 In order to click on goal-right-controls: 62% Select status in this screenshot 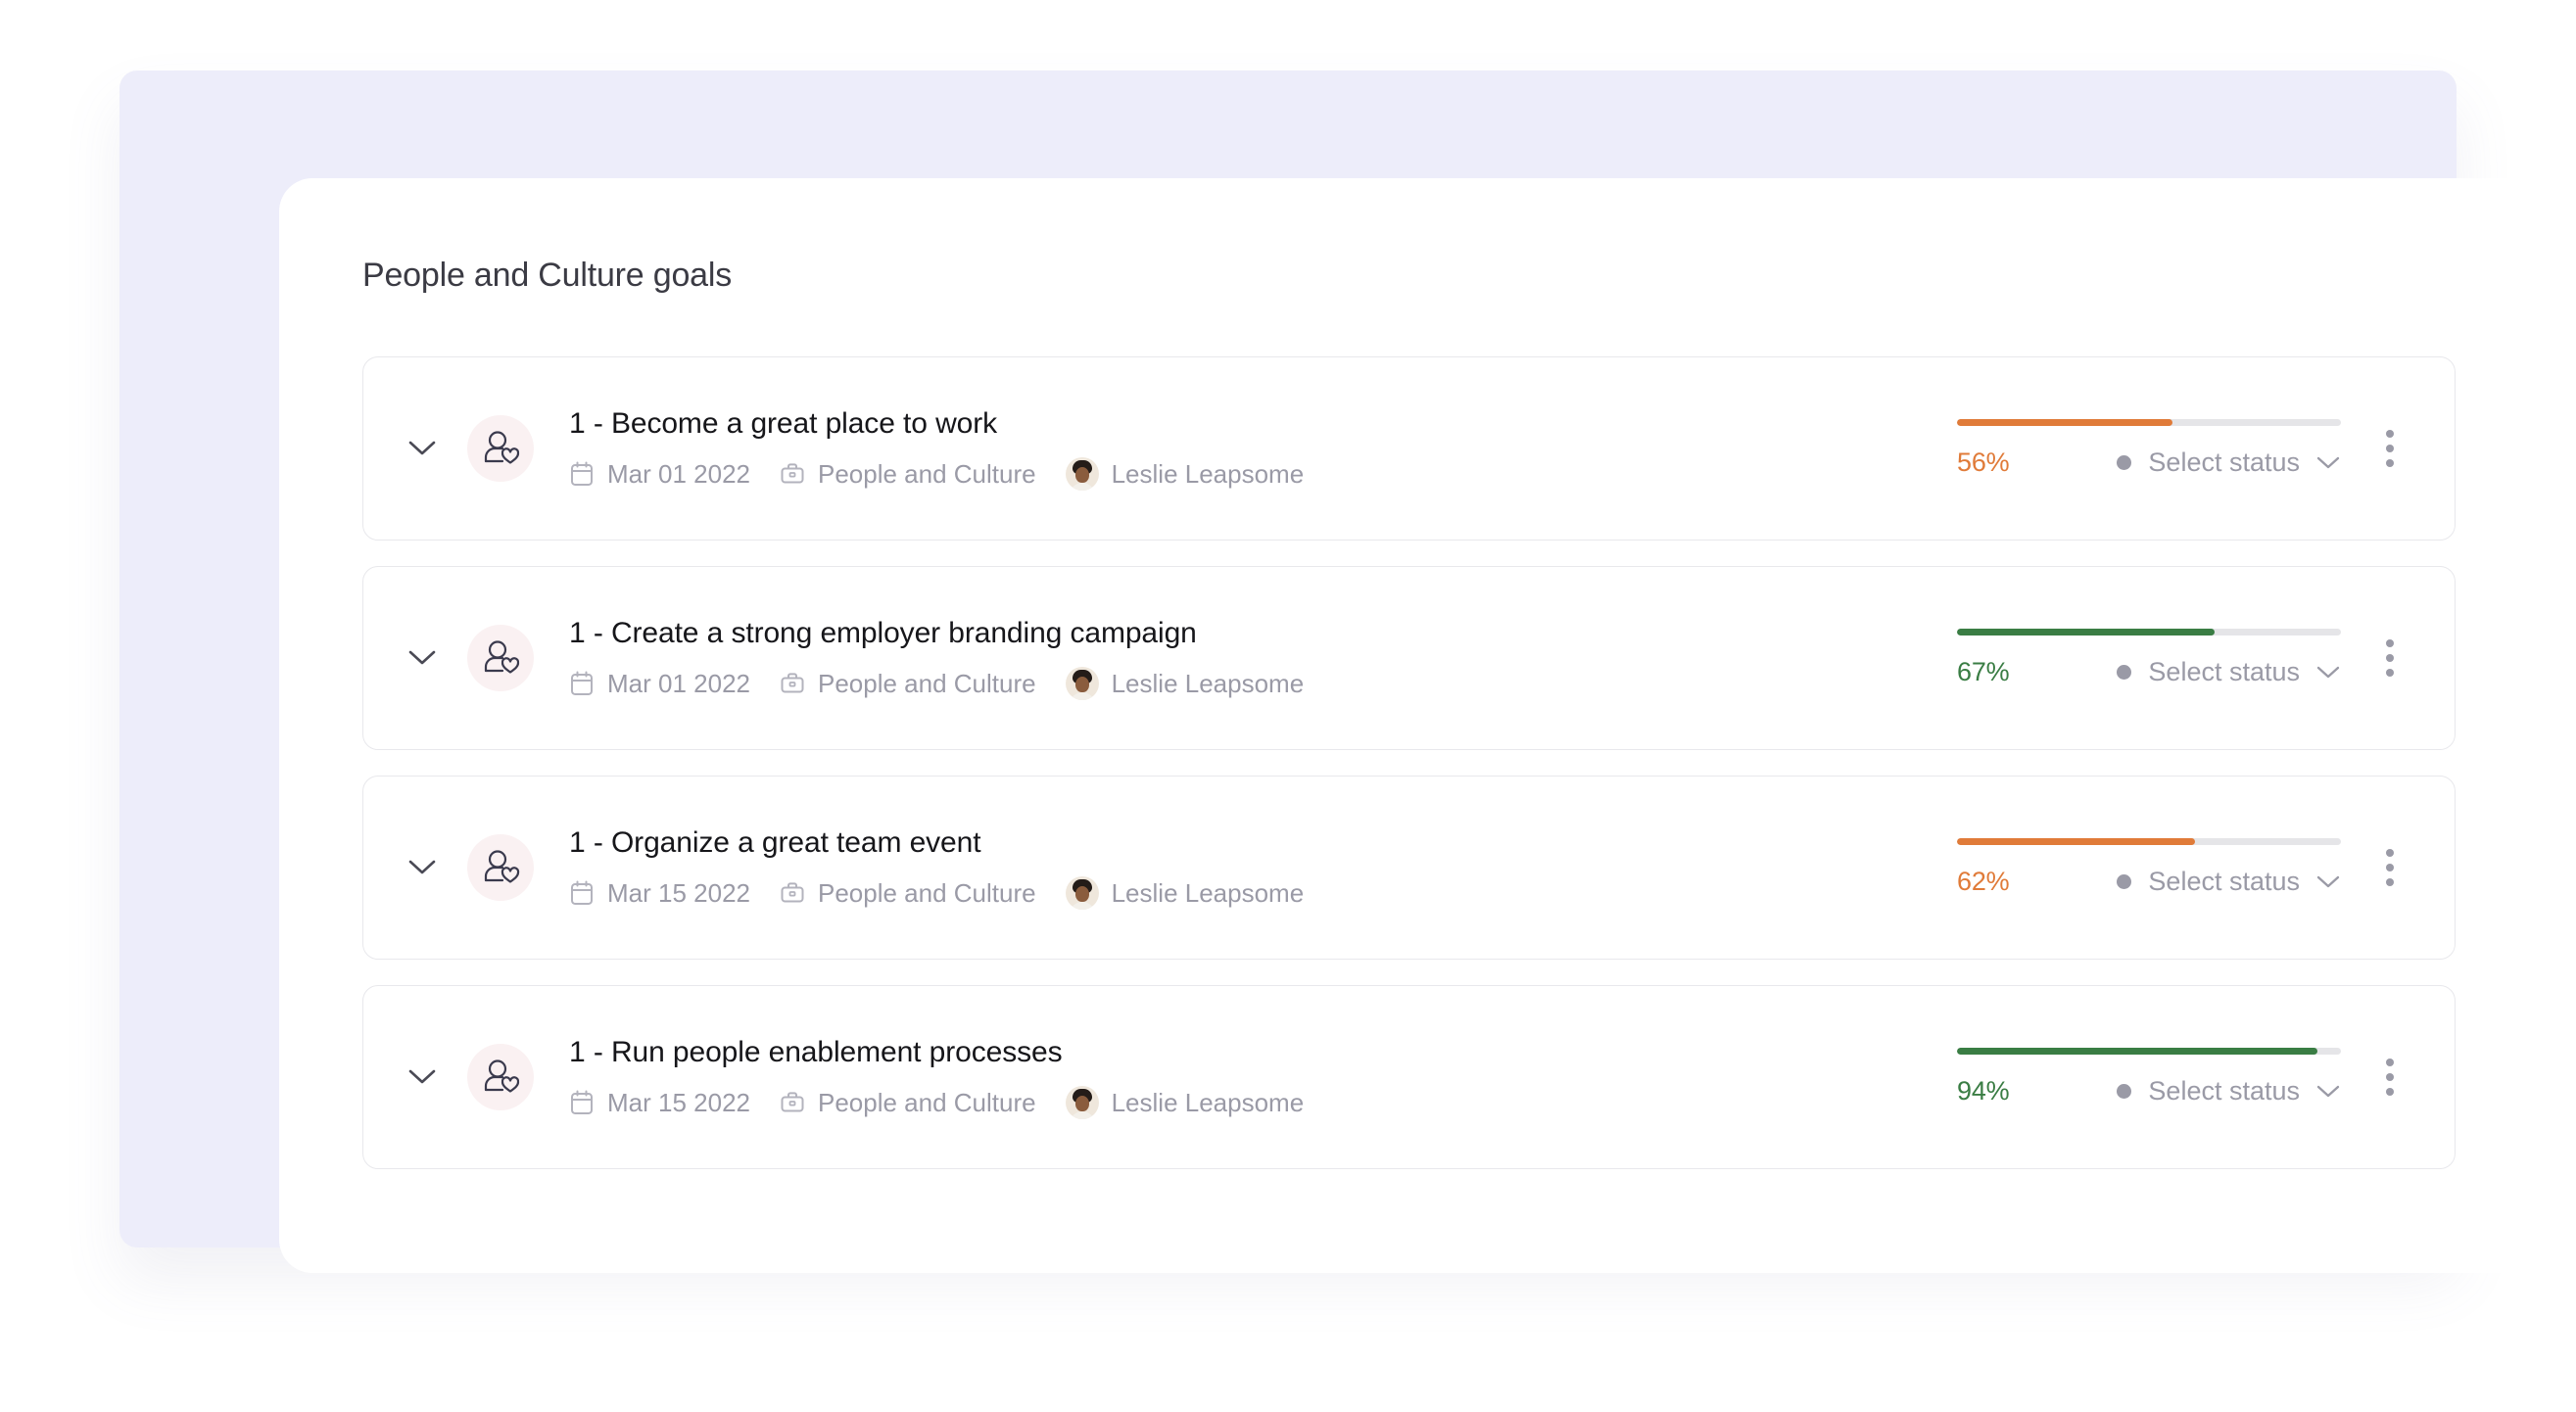, I will do `click(2206, 868)`.